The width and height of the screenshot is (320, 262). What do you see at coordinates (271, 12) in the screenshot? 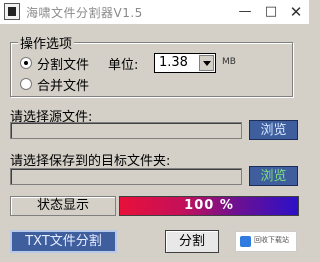
I see `maximize-icon: □` at bounding box center [271, 12].